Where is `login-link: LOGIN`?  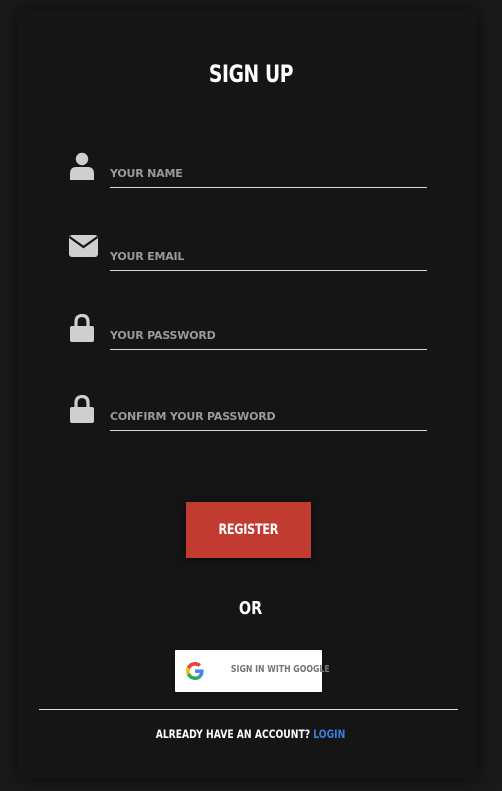
login-link: LOGIN is located at coordinates (330, 734).